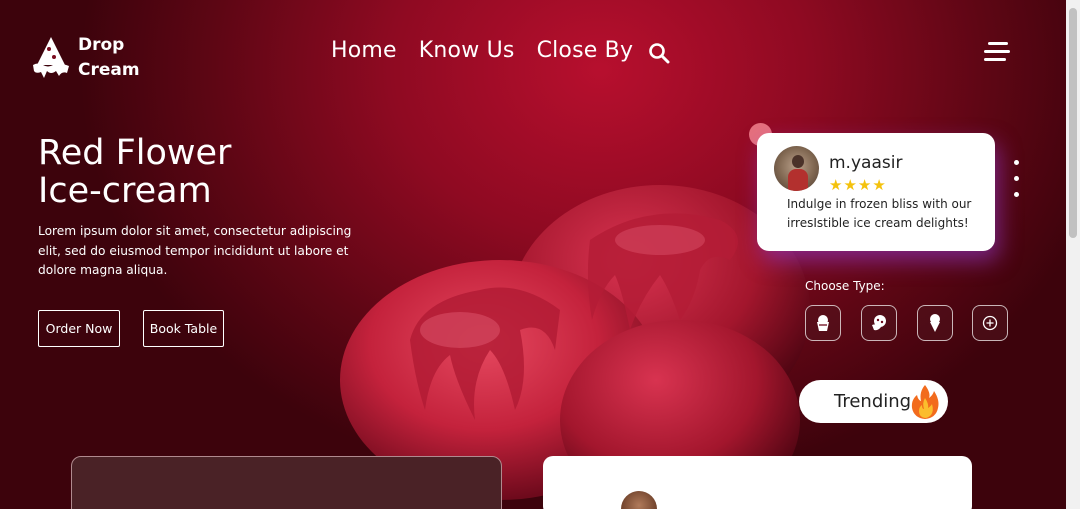  I want to click on brand-line-2: Cream, so click(109, 70).